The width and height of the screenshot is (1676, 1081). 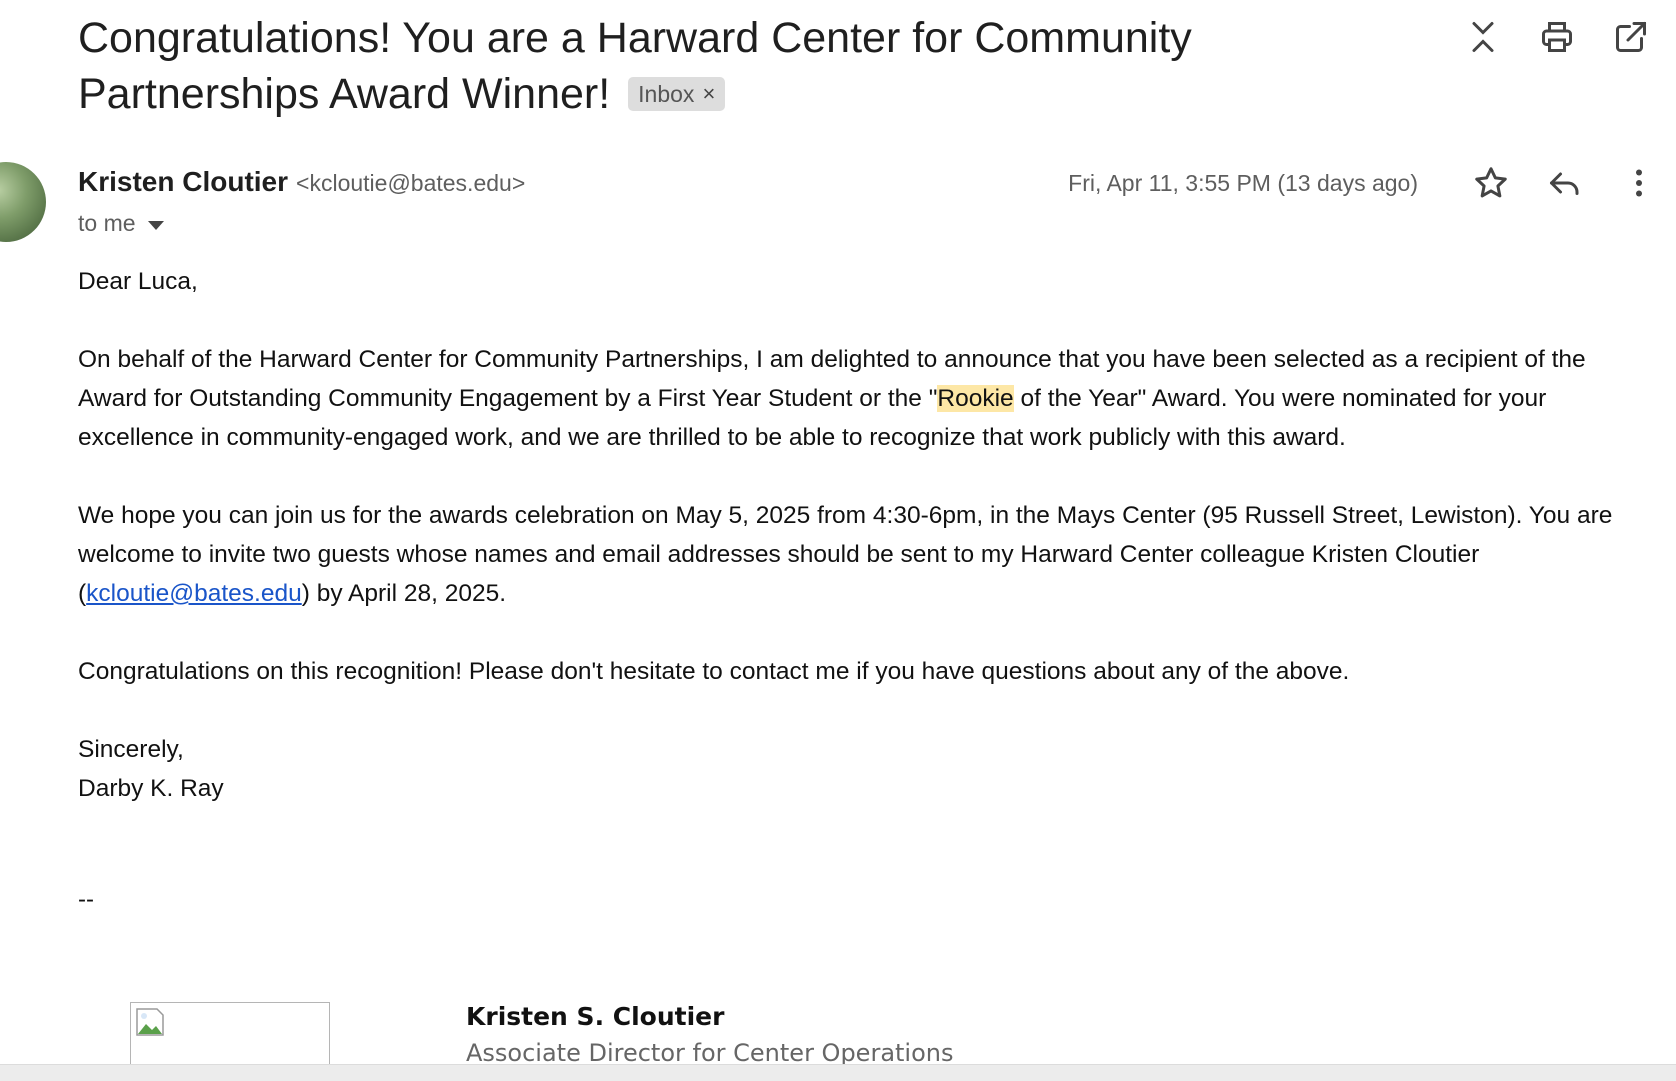 I want to click on remove-label-icon: ×, so click(x=708, y=94).